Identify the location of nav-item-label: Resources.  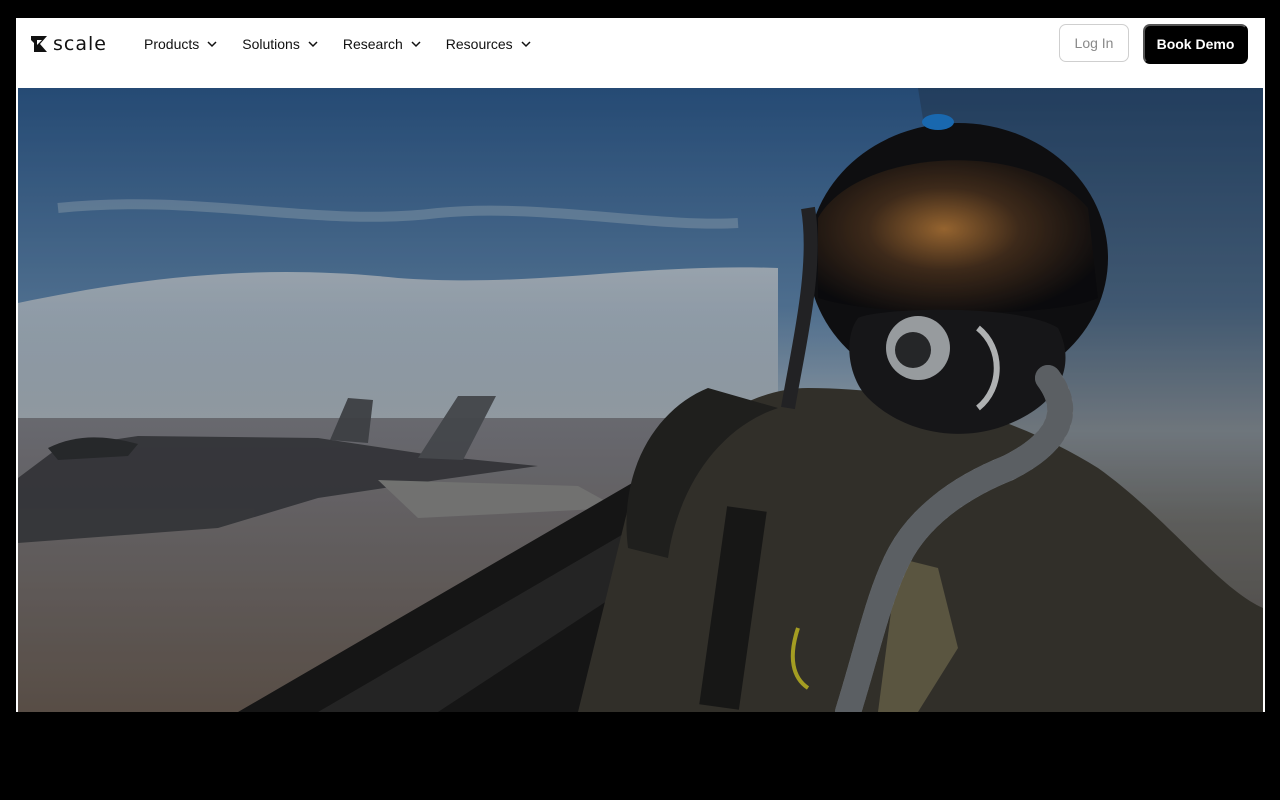
(479, 44).